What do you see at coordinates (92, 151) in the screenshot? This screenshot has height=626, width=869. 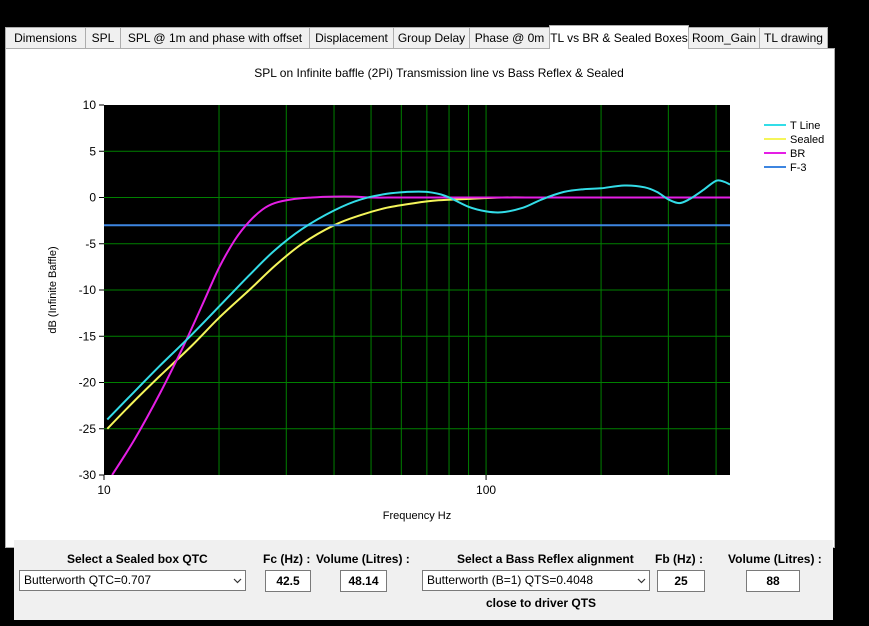 I see `y-tick-label: 5` at bounding box center [92, 151].